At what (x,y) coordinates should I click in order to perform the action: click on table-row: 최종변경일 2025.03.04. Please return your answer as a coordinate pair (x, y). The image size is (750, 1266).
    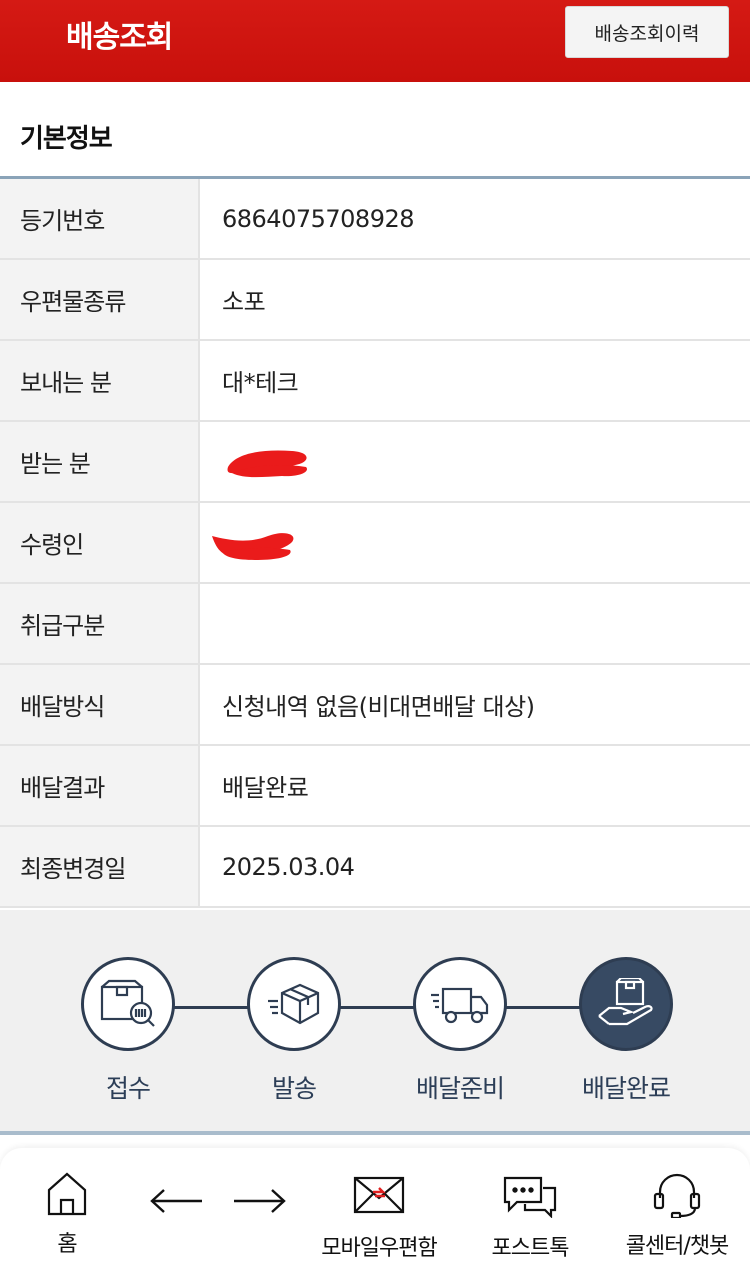
    Looking at the image, I should click on (375, 867).